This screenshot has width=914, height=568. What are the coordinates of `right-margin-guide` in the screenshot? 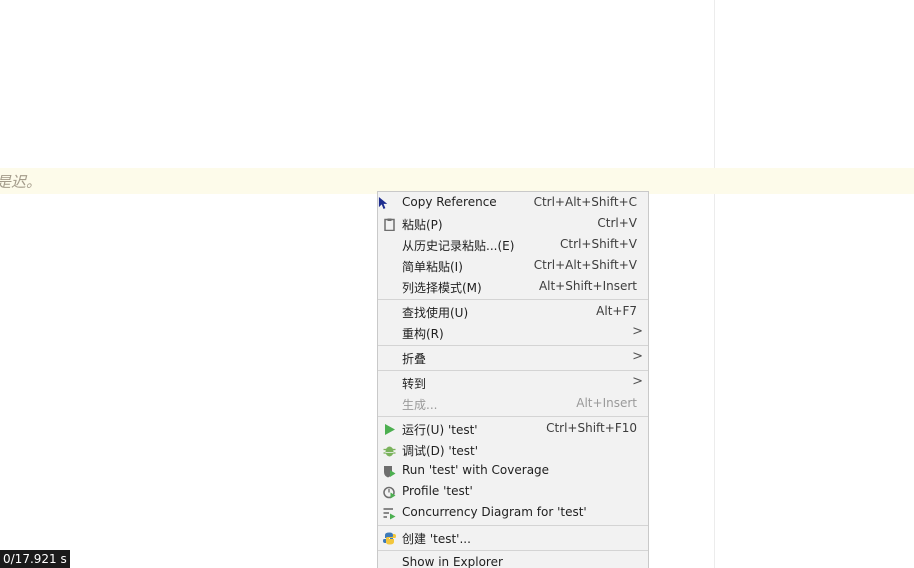 It's located at (714, 284).